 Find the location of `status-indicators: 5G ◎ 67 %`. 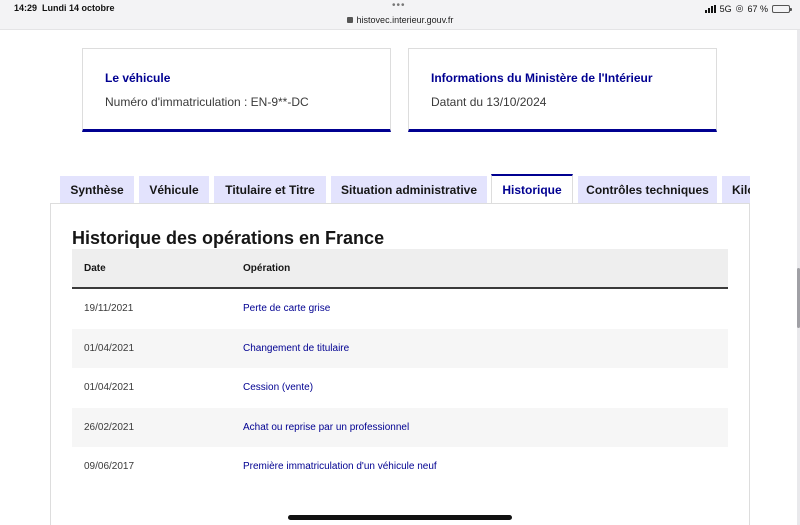

status-indicators: 5G ◎ 67 % is located at coordinates (748, 8).